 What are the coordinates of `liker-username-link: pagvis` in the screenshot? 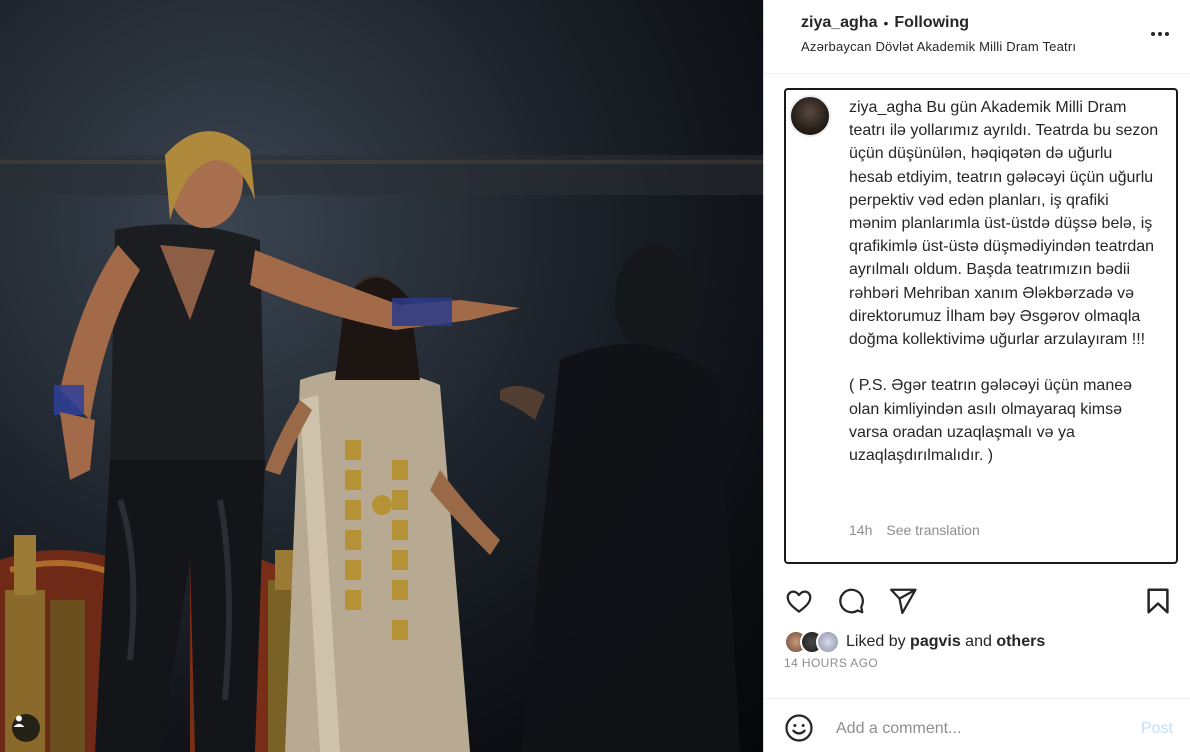 It's located at (935, 641).